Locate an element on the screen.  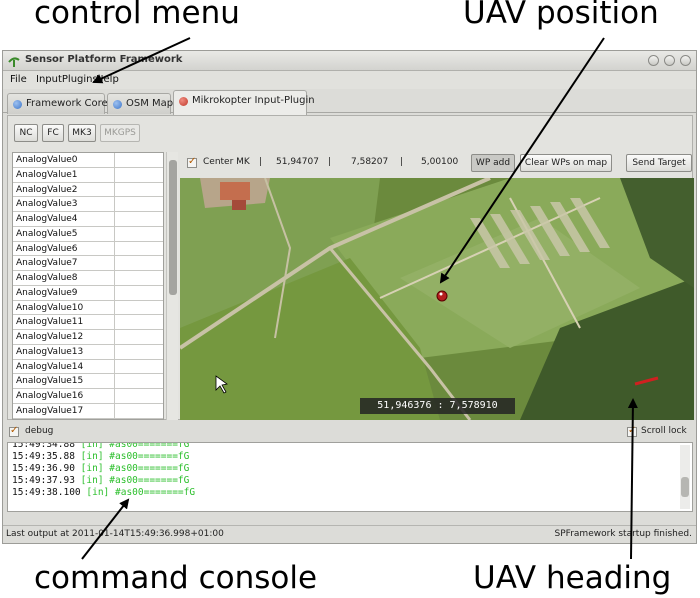
console-options: debug Scroll lock is located at coordinates (350, 432).